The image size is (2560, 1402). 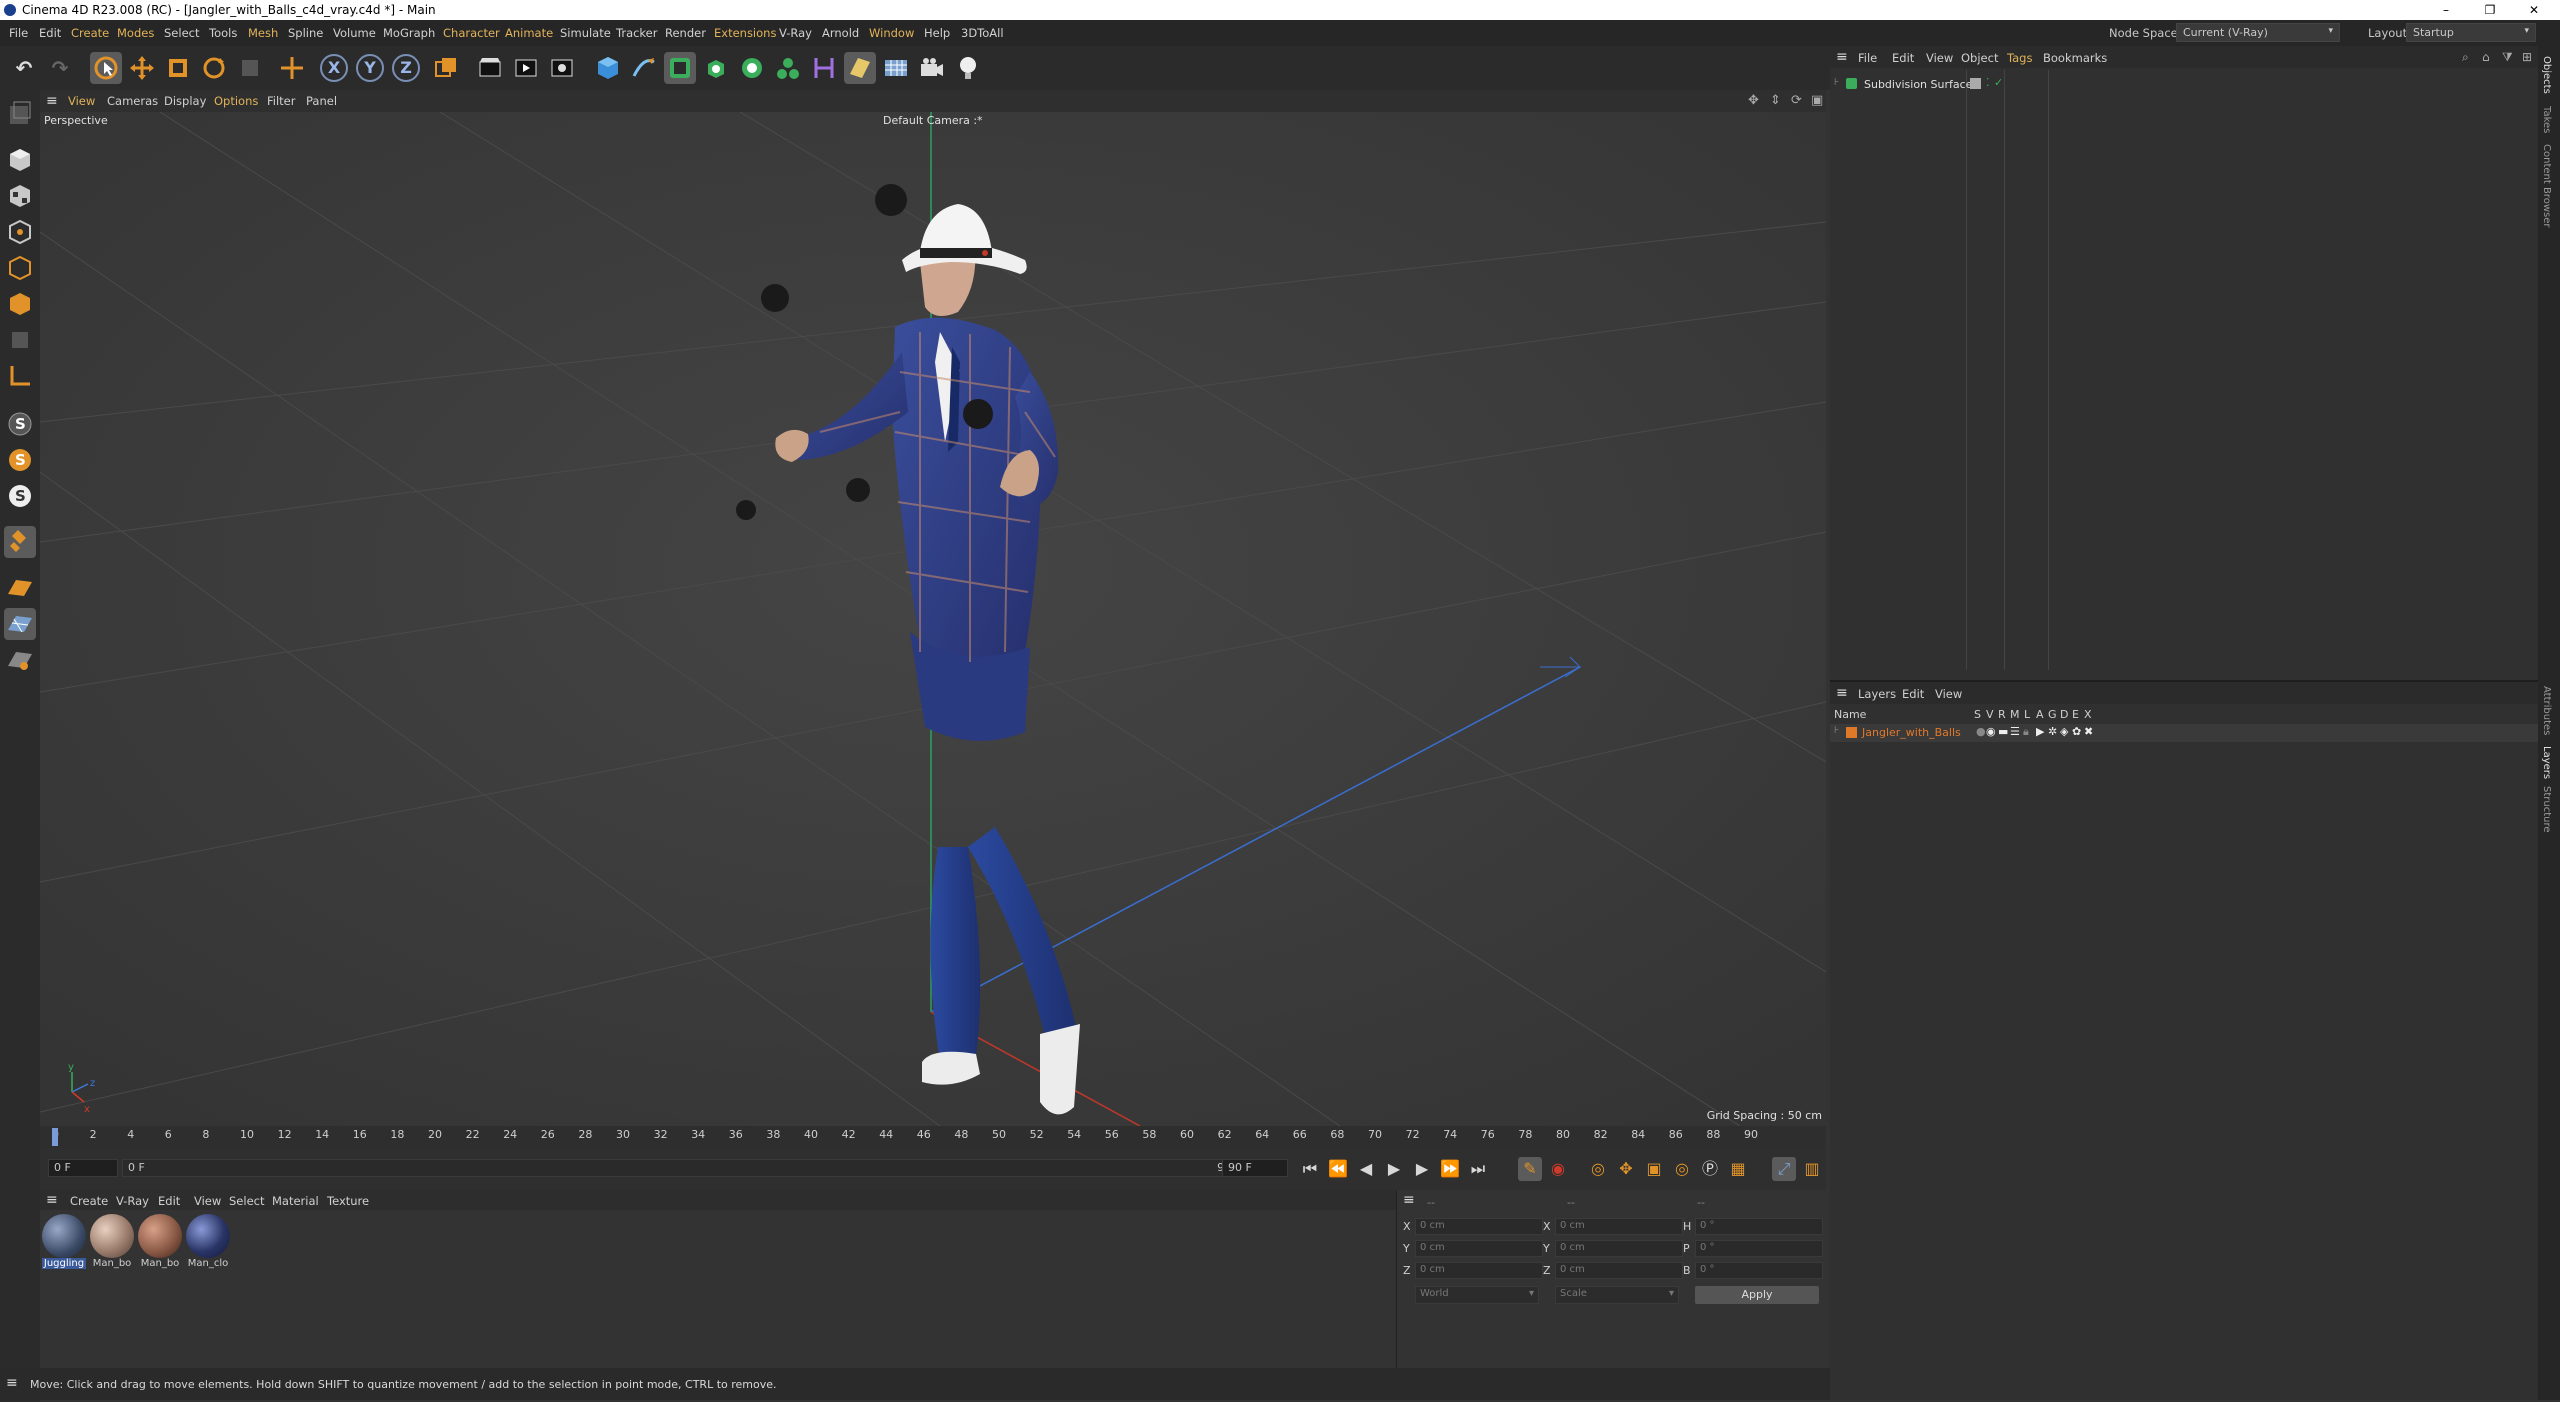 I want to click on menu-3dtoall: 3DToAll, so click(x=982, y=33).